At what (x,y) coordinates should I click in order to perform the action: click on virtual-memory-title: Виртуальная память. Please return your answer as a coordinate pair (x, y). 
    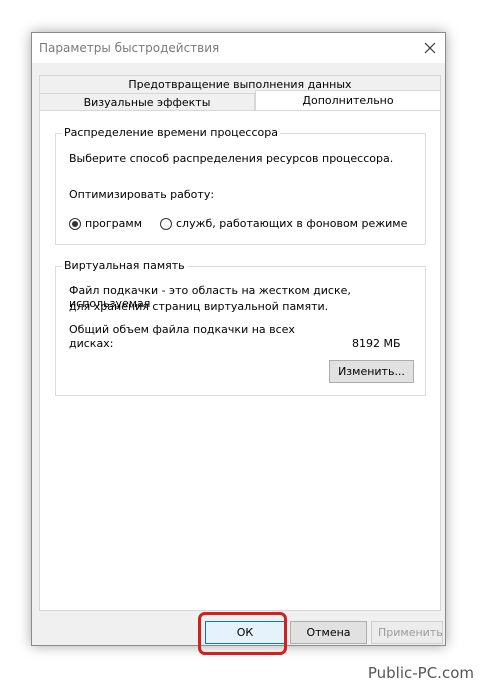
    Looking at the image, I should click on (124, 265).